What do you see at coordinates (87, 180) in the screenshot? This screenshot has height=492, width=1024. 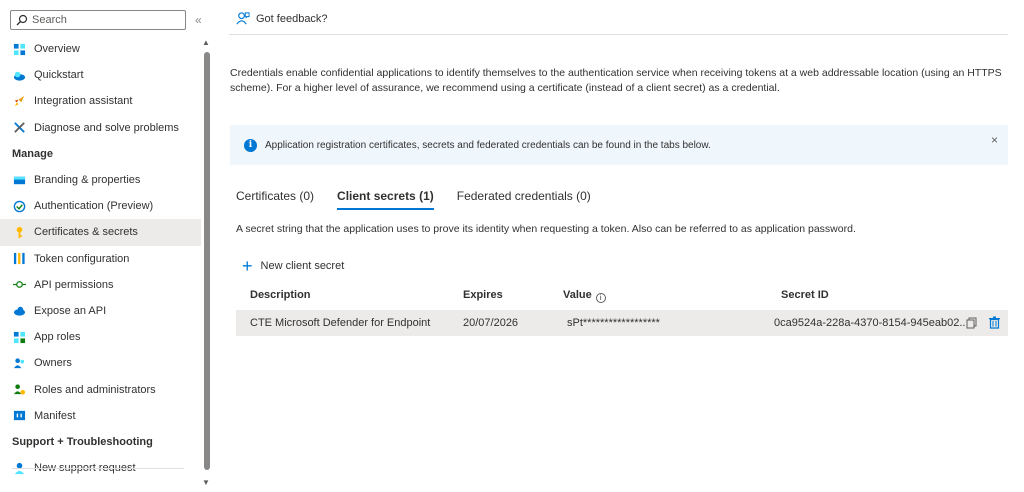 I see `sidebar-item-label: Branding & properties` at bounding box center [87, 180].